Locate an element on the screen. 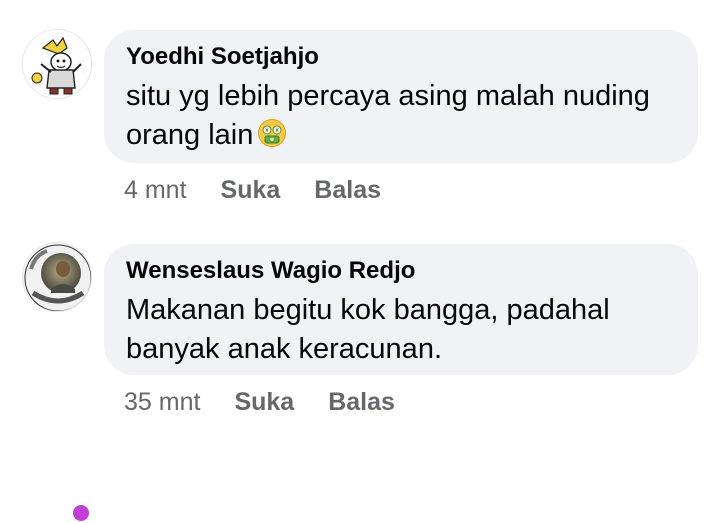 Image resolution: width=720 pixels, height=523 pixels. avatar-photo-frame-icon is located at coordinates (57, 277).